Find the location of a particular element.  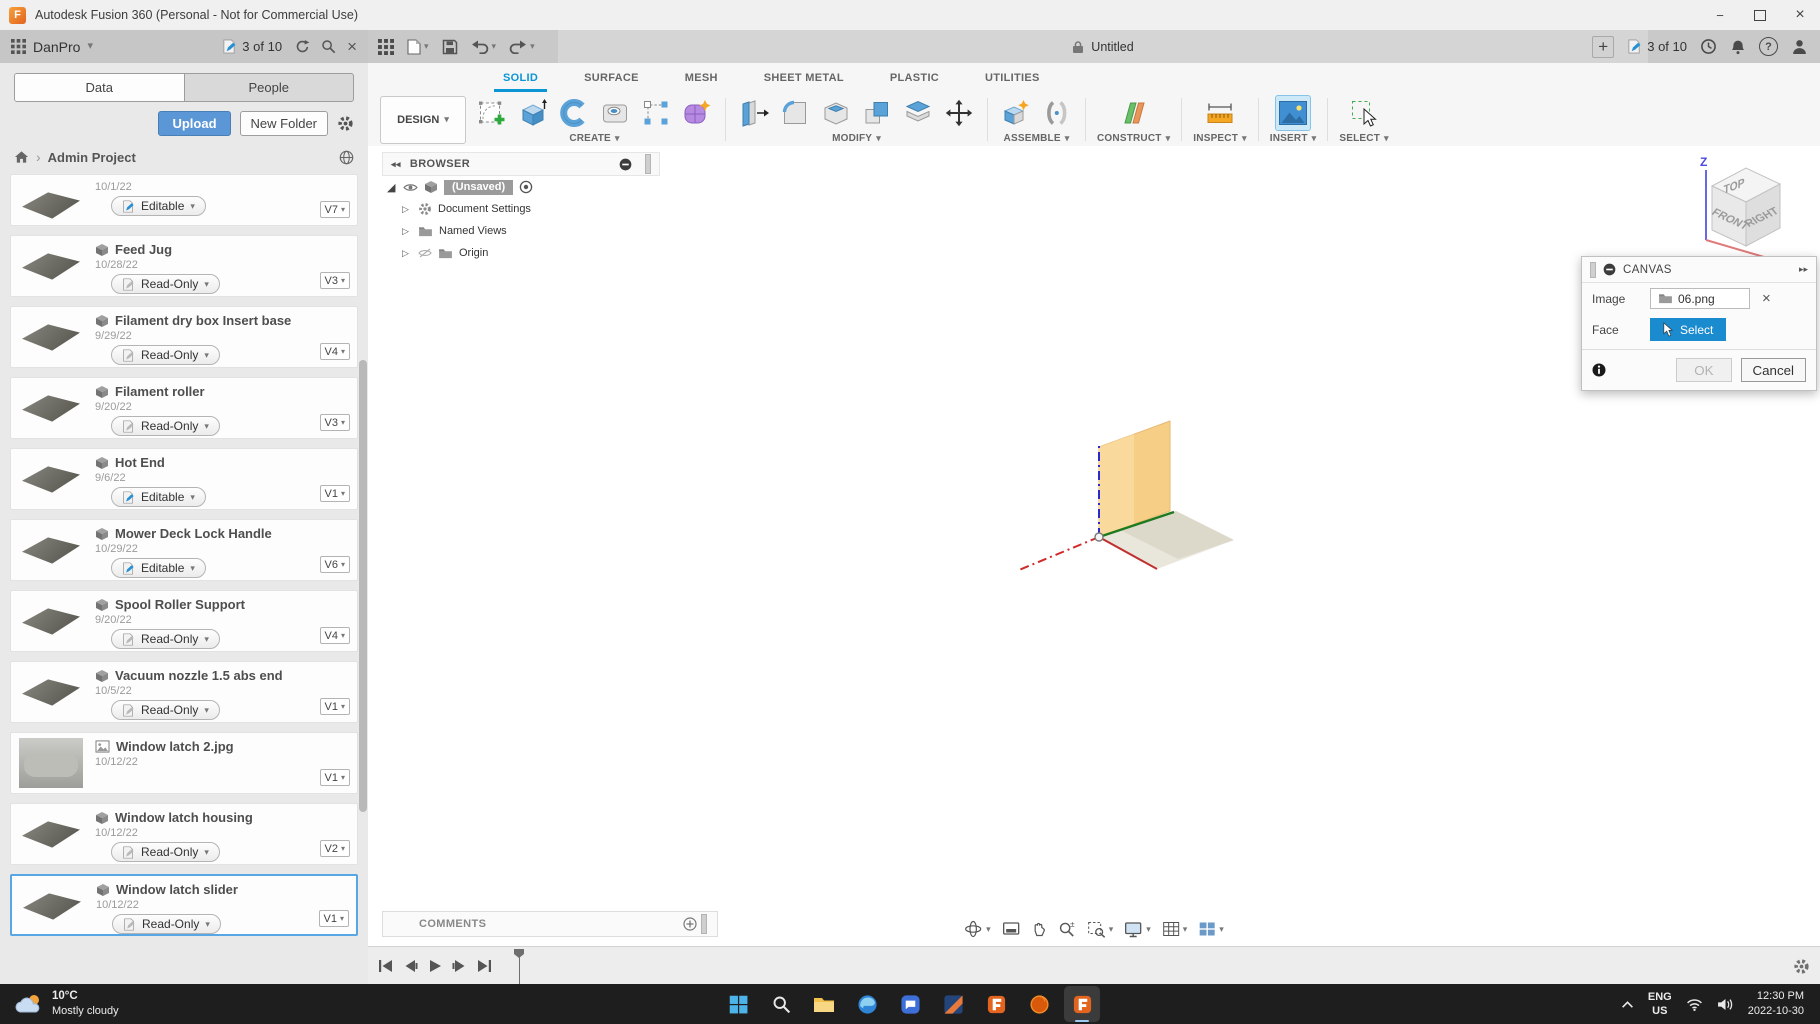

go-to-end-button is located at coordinates (484, 966).